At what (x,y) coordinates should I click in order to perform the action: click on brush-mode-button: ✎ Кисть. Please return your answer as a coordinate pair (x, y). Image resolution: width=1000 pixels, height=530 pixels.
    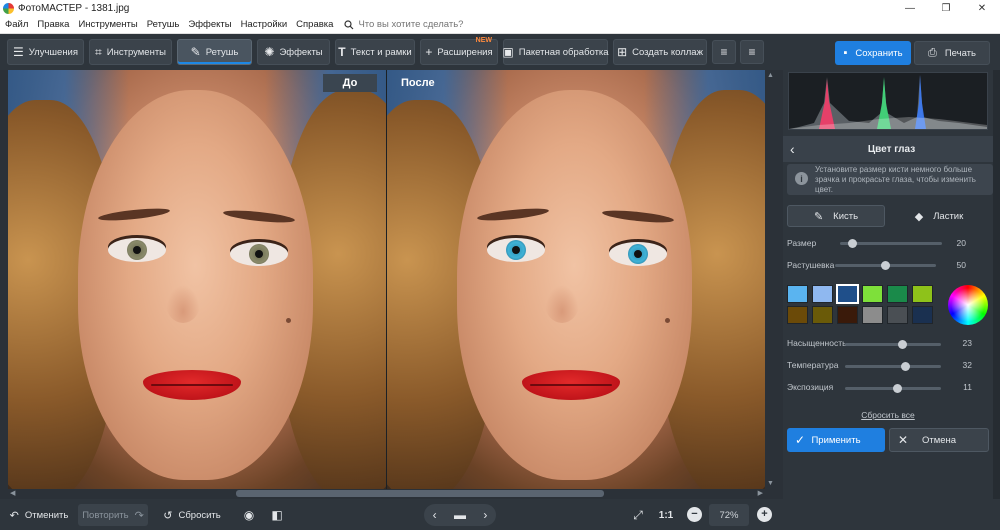
    Looking at the image, I should click on (836, 216).